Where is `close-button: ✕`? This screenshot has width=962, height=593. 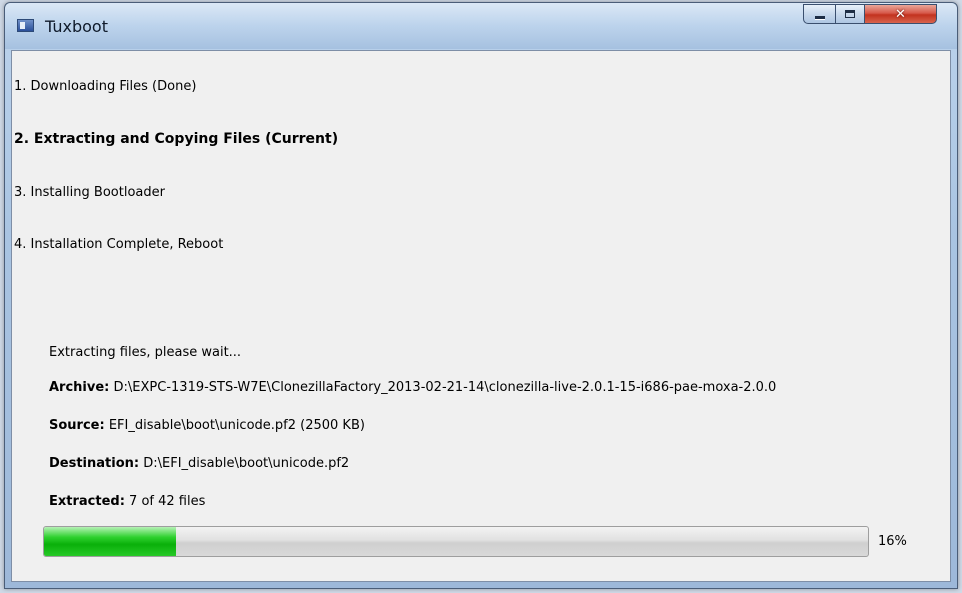 close-button: ✕ is located at coordinates (900, 14).